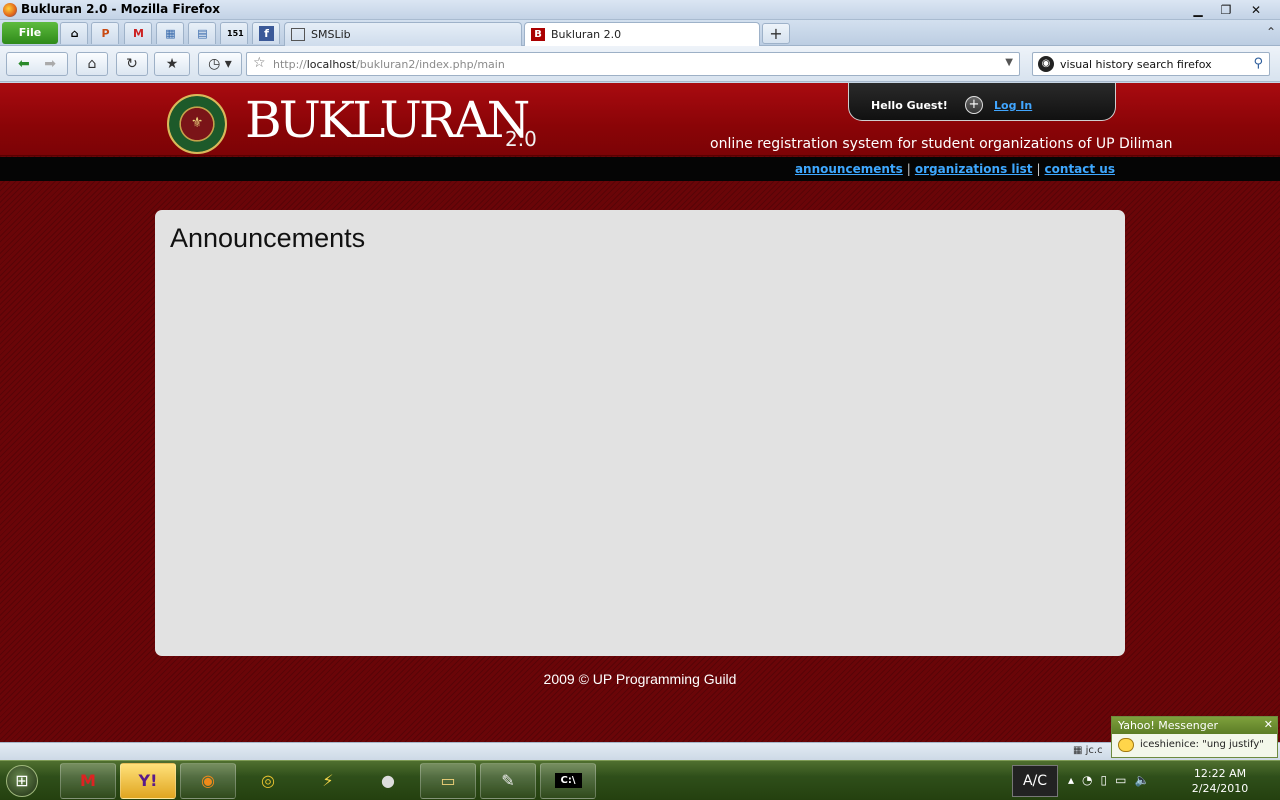  Describe the element at coordinates (1220, 773) in the screenshot. I see `clock-time: 12:22 AM` at that location.